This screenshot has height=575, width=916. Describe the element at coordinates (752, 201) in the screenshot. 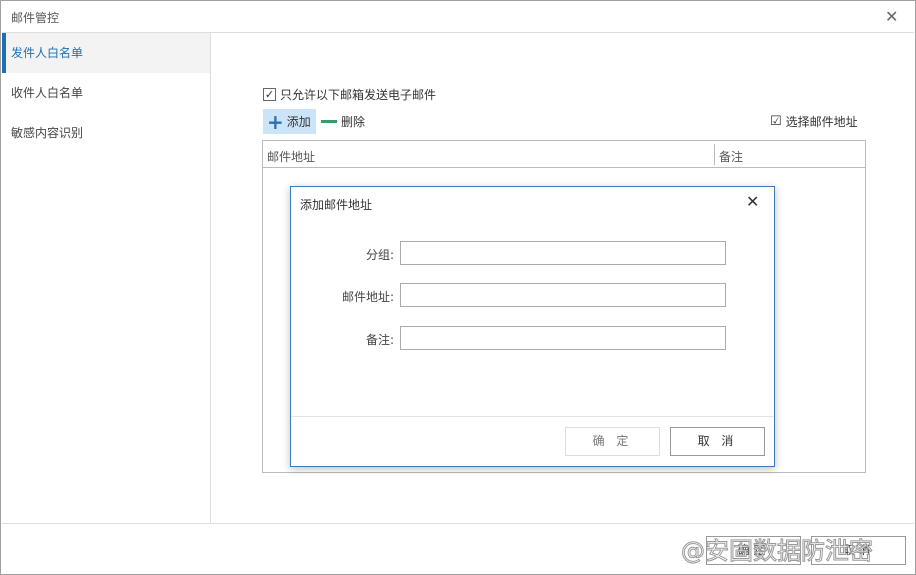

I see `dialog-close-icon: ✕` at that location.